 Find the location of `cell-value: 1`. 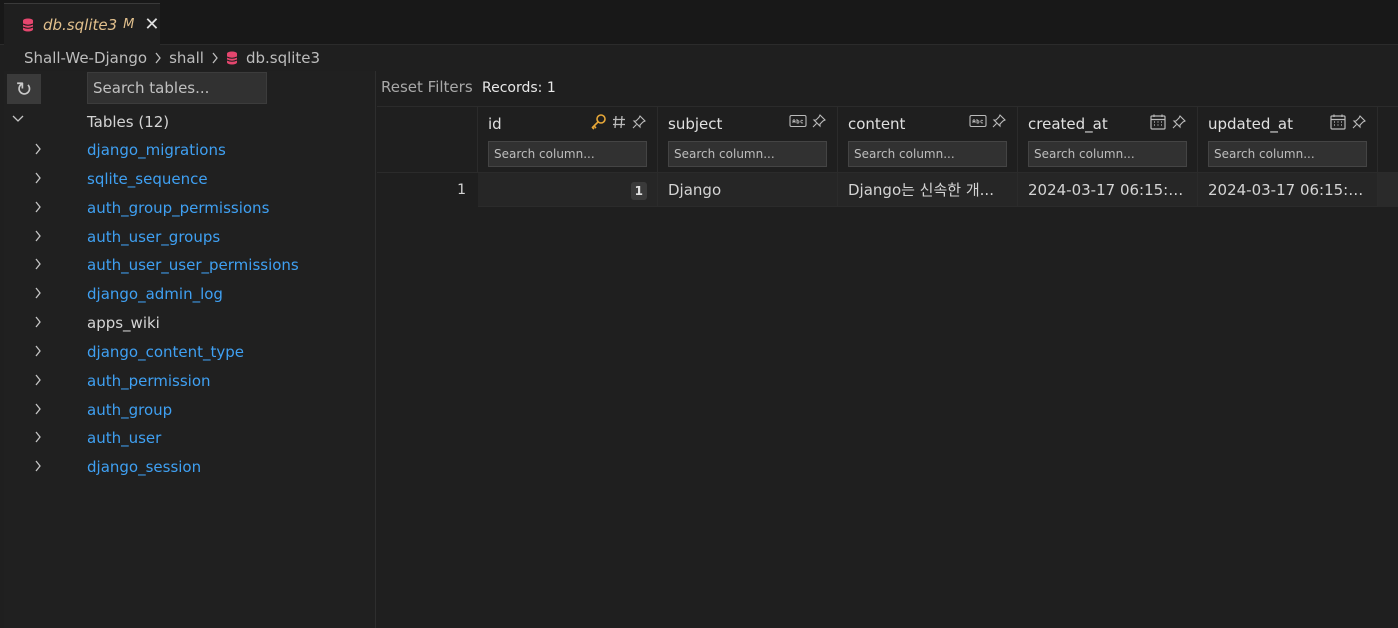

cell-value: 1 is located at coordinates (638, 190).